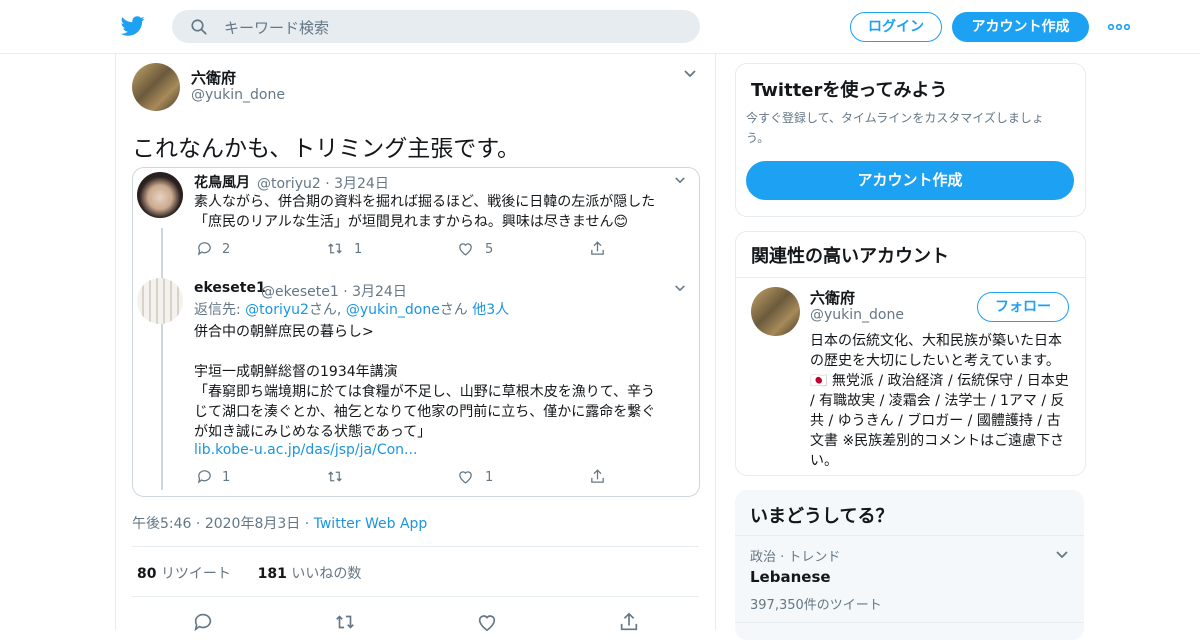 The image size is (1200, 640). What do you see at coordinates (910, 180) in the screenshot?
I see `signup-card-button: アカウント作成` at bounding box center [910, 180].